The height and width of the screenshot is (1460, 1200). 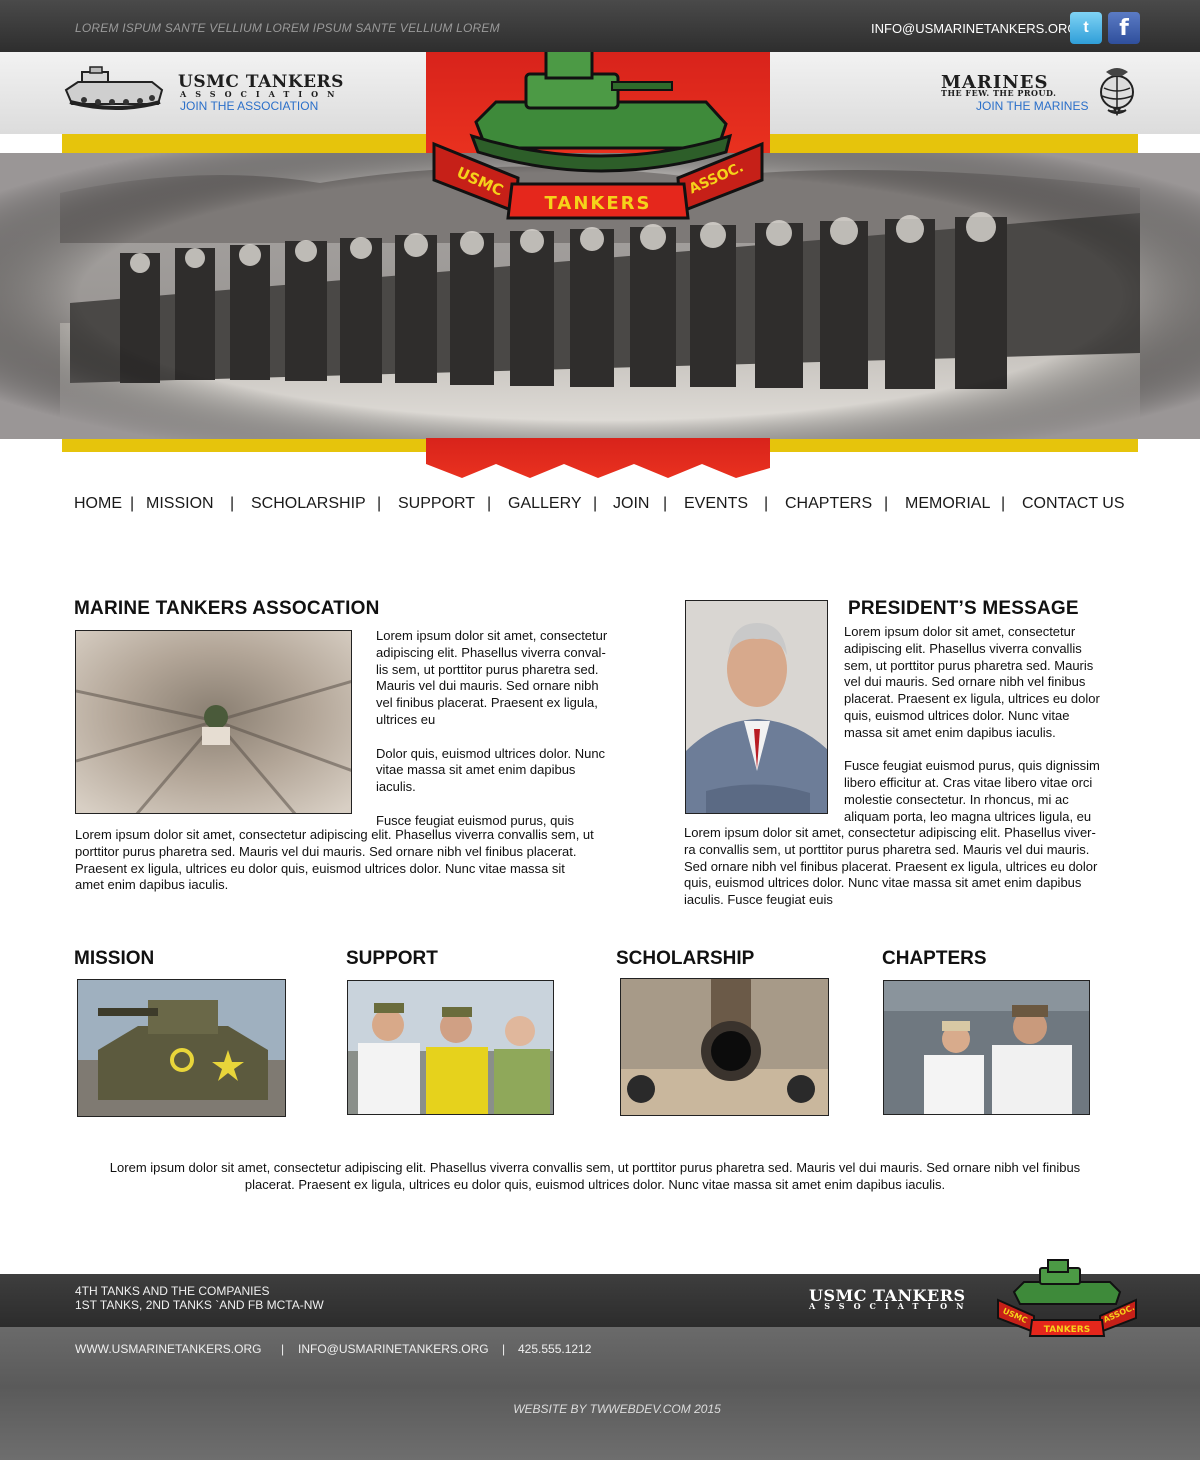 What do you see at coordinates (181, 1048) in the screenshot?
I see `feature-mission-photo` at bounding box center [181, 1048].